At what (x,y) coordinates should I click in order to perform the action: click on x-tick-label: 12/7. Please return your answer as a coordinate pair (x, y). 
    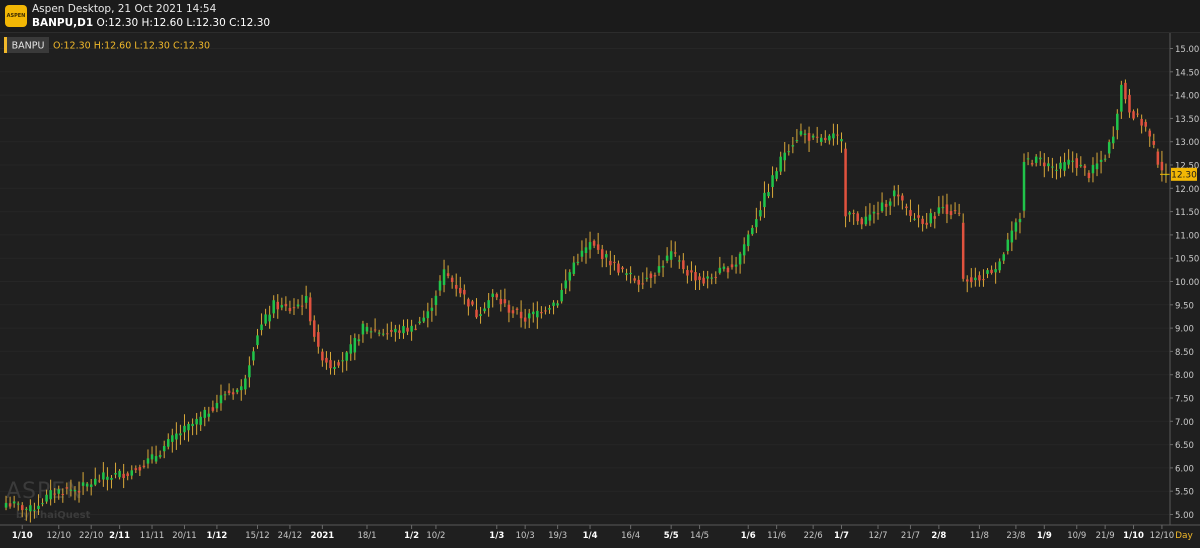
    Looking at the image, I should click on (877, 536).